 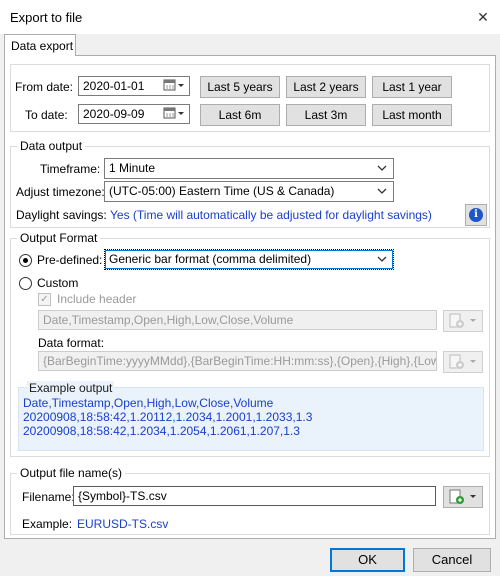 What do you see at coordinates (114, 114) in the screenshot?
I see `to-date-value: 2020-09-09` at bounding box center [114, 114].